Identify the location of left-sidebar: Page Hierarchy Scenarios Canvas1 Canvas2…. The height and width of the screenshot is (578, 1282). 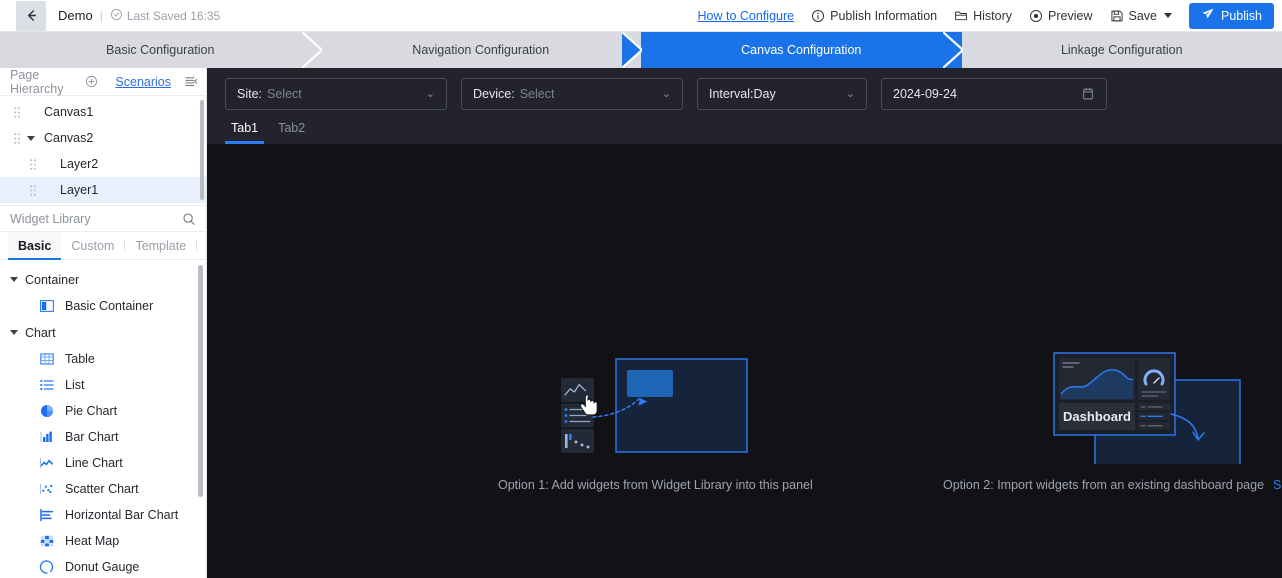
(103, 323).